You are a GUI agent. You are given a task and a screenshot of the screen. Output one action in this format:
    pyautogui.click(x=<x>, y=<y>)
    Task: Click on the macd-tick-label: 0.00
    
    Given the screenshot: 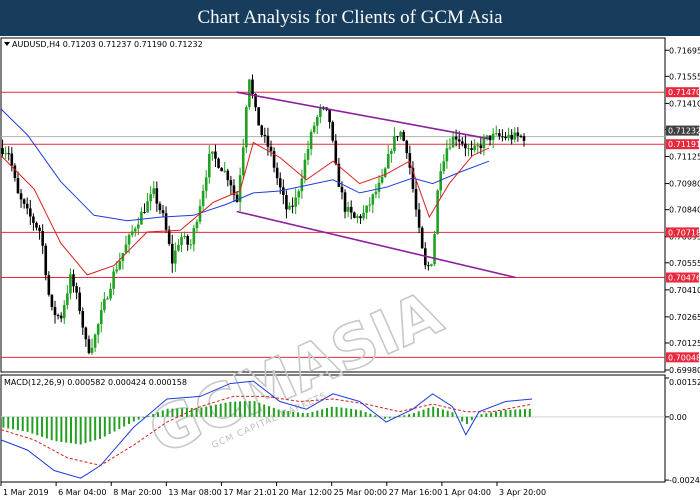 What is the action you would take?
    pyautogui.click(x=678, y=417)
    